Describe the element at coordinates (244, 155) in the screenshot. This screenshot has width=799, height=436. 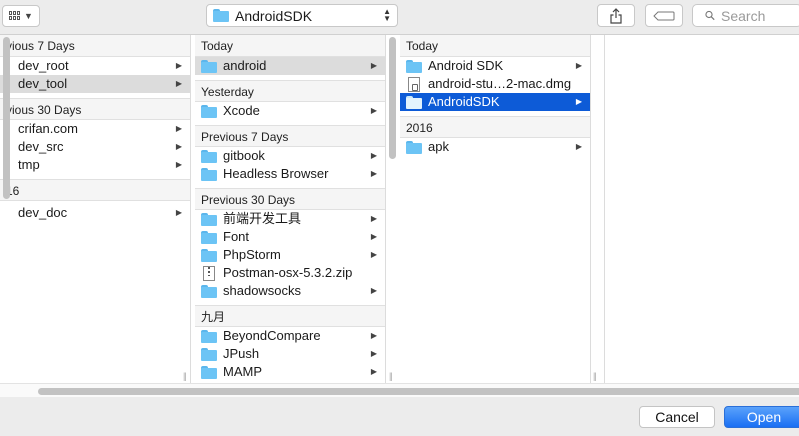
I see `item-label: gitbook` at that location.